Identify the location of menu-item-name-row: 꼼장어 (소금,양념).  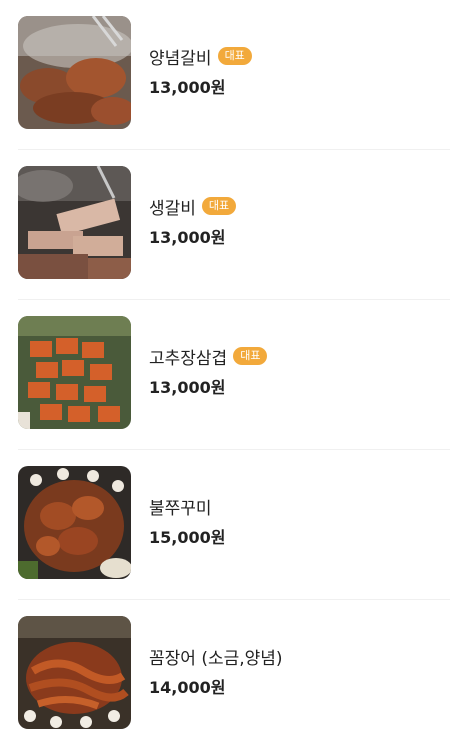
(216, 656).